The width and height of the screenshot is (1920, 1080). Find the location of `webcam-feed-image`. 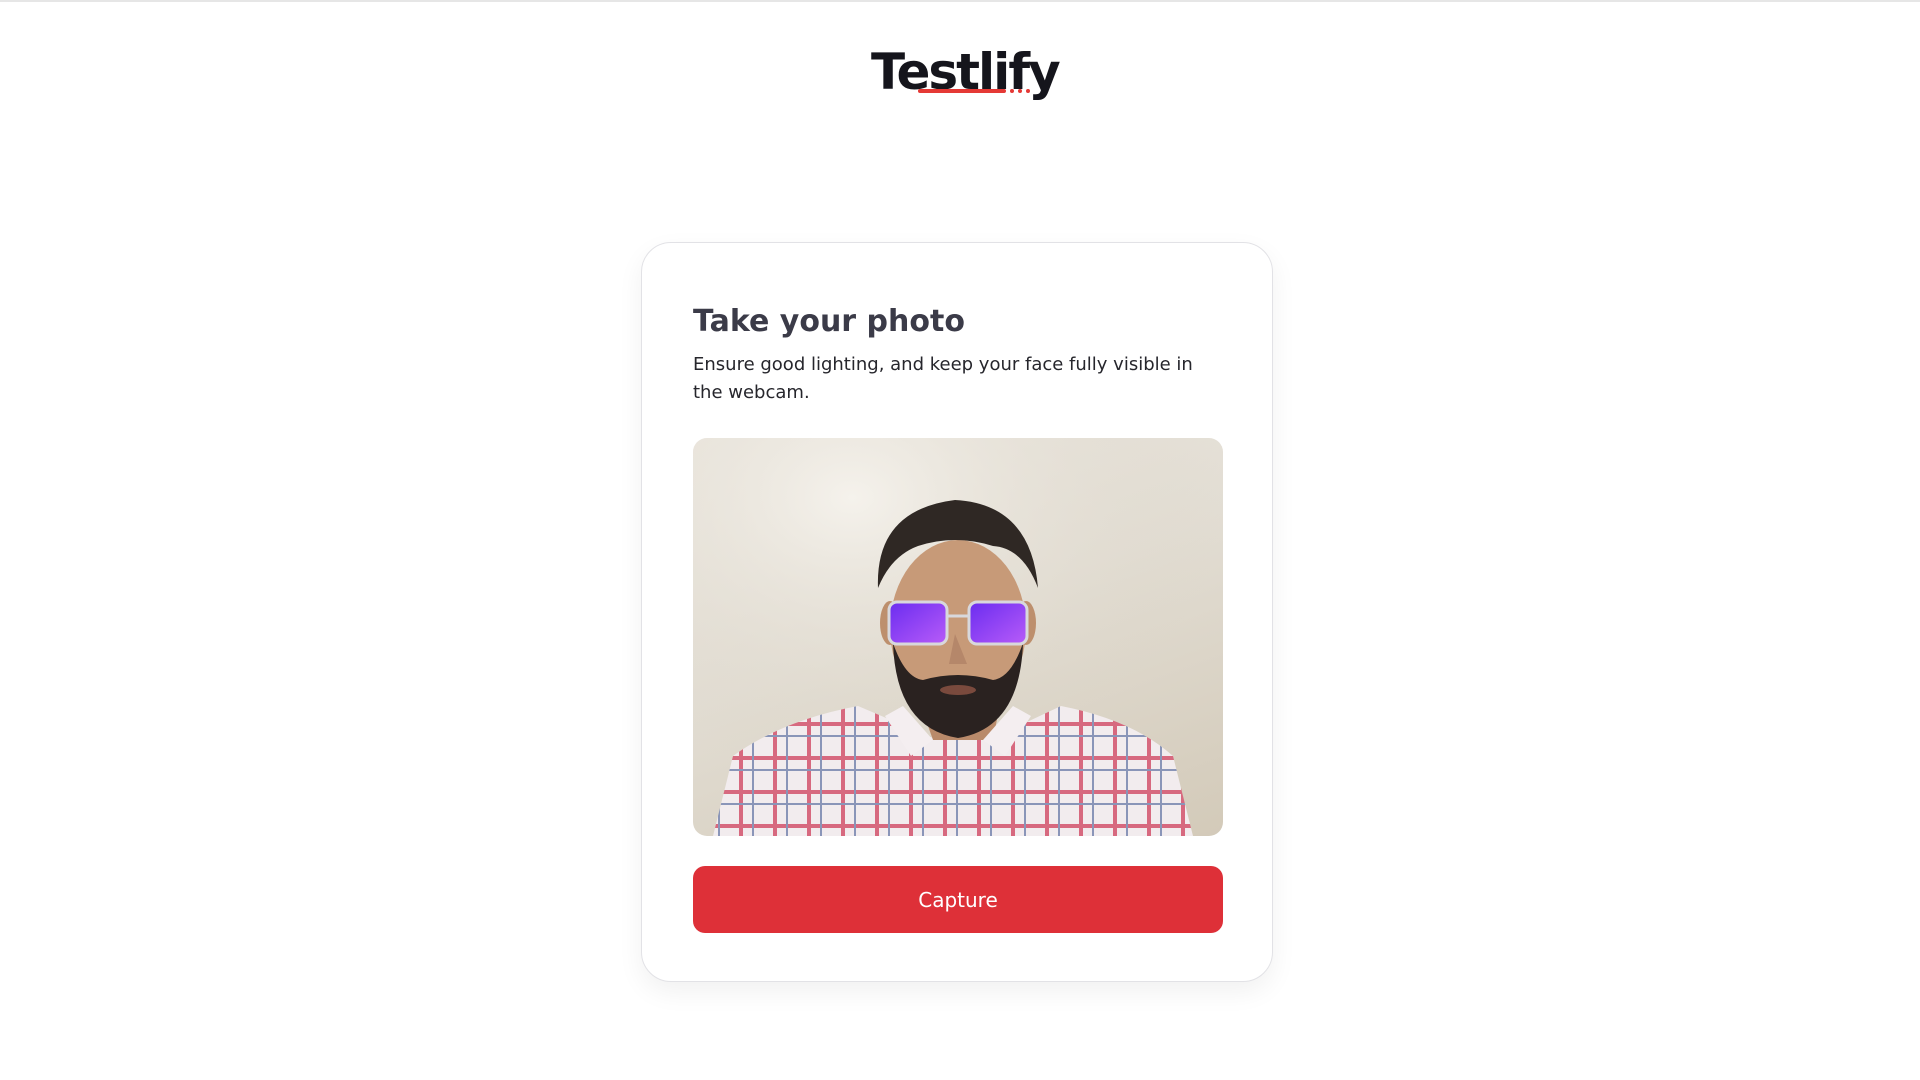

webcam-feed-image is located at coordinates (958, 637).